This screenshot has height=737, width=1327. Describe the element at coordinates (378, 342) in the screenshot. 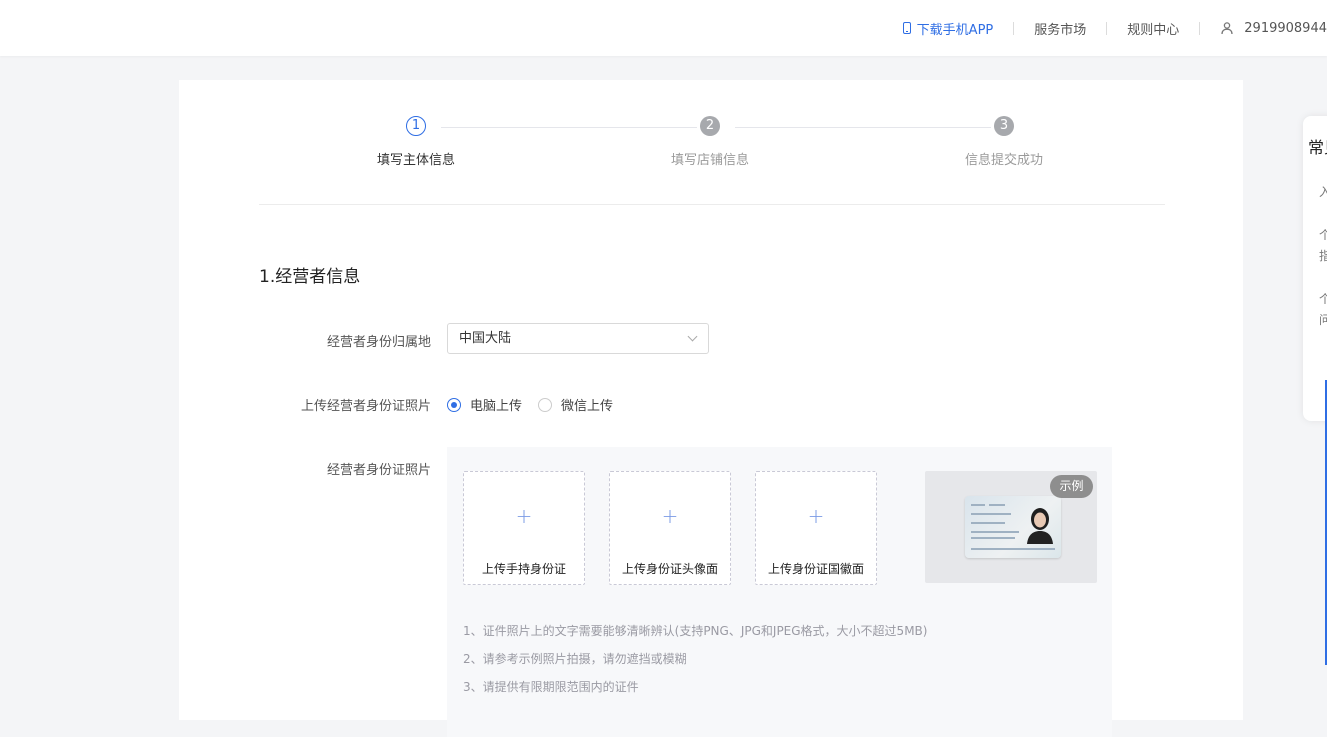

I see `region-label: 经营者身份归属地` at that location.